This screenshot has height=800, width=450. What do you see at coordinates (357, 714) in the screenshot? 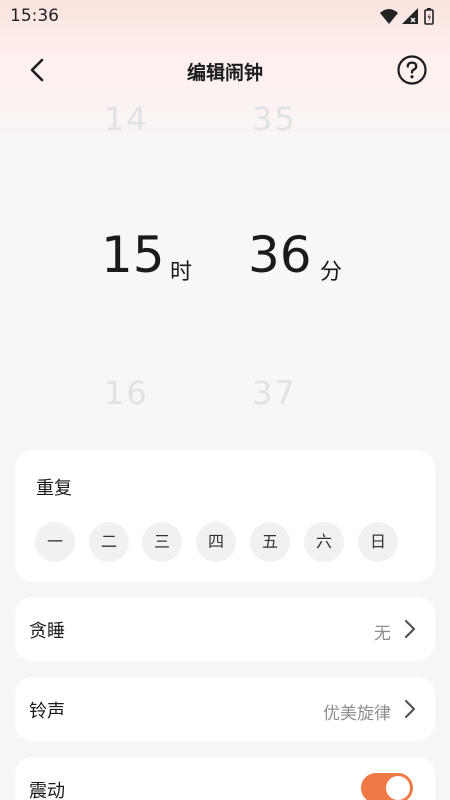
I see `ringtone-value: 优美旋律` at bounding box center [357, 714].